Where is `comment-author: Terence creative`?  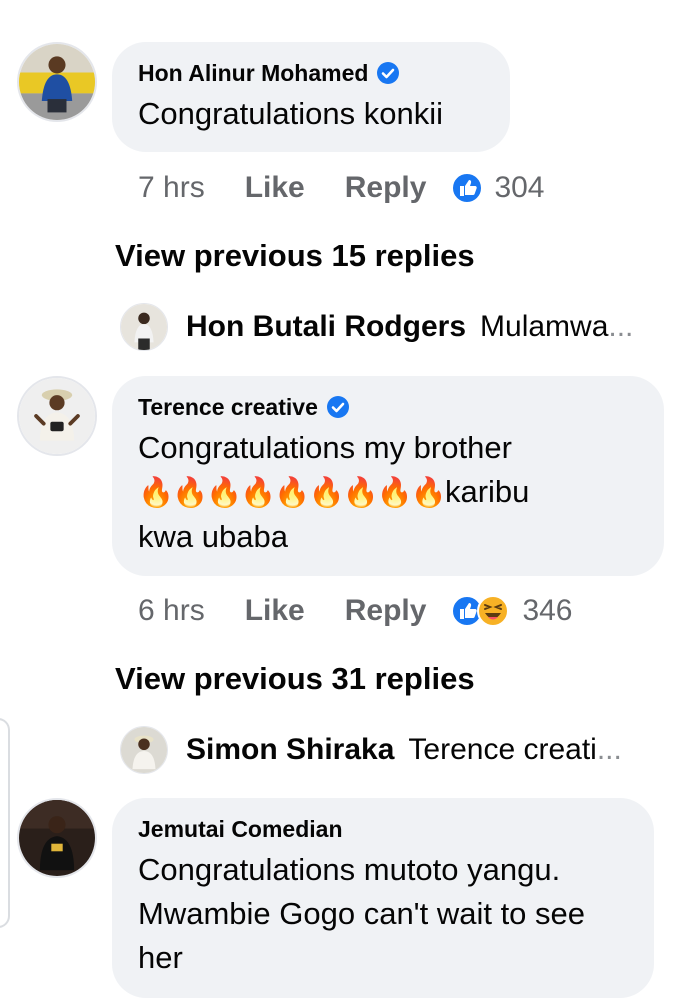
comment-author: Terence creative is located at coordinates (228, 407).